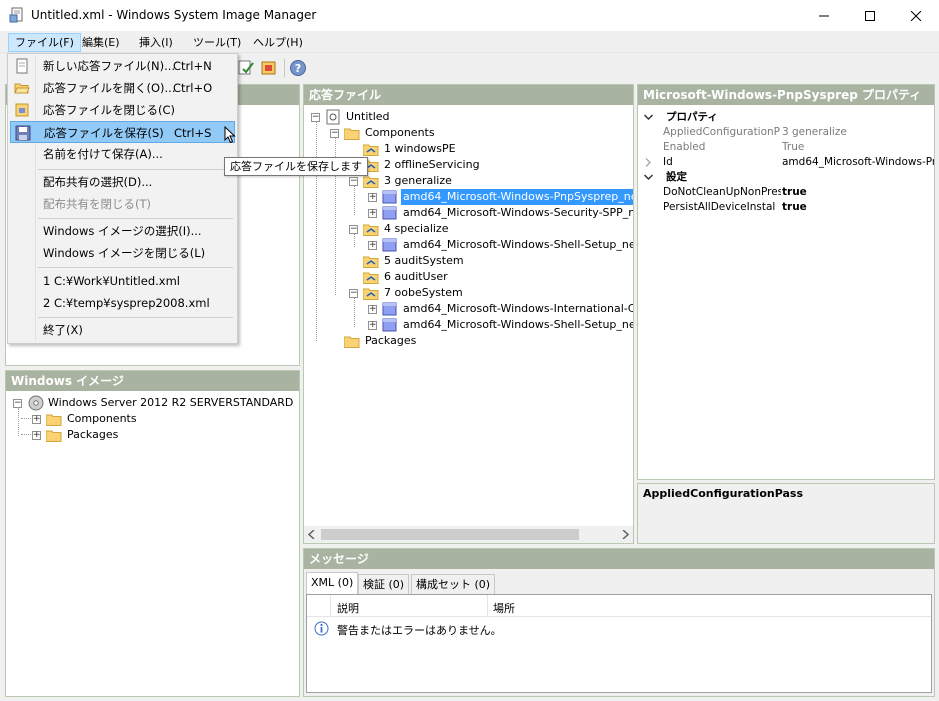 The width and height of the screenshot is (939, 701). I want to click on prop-applied-config: AppliedConfigurationP 3 generalize, so click(786, 132).